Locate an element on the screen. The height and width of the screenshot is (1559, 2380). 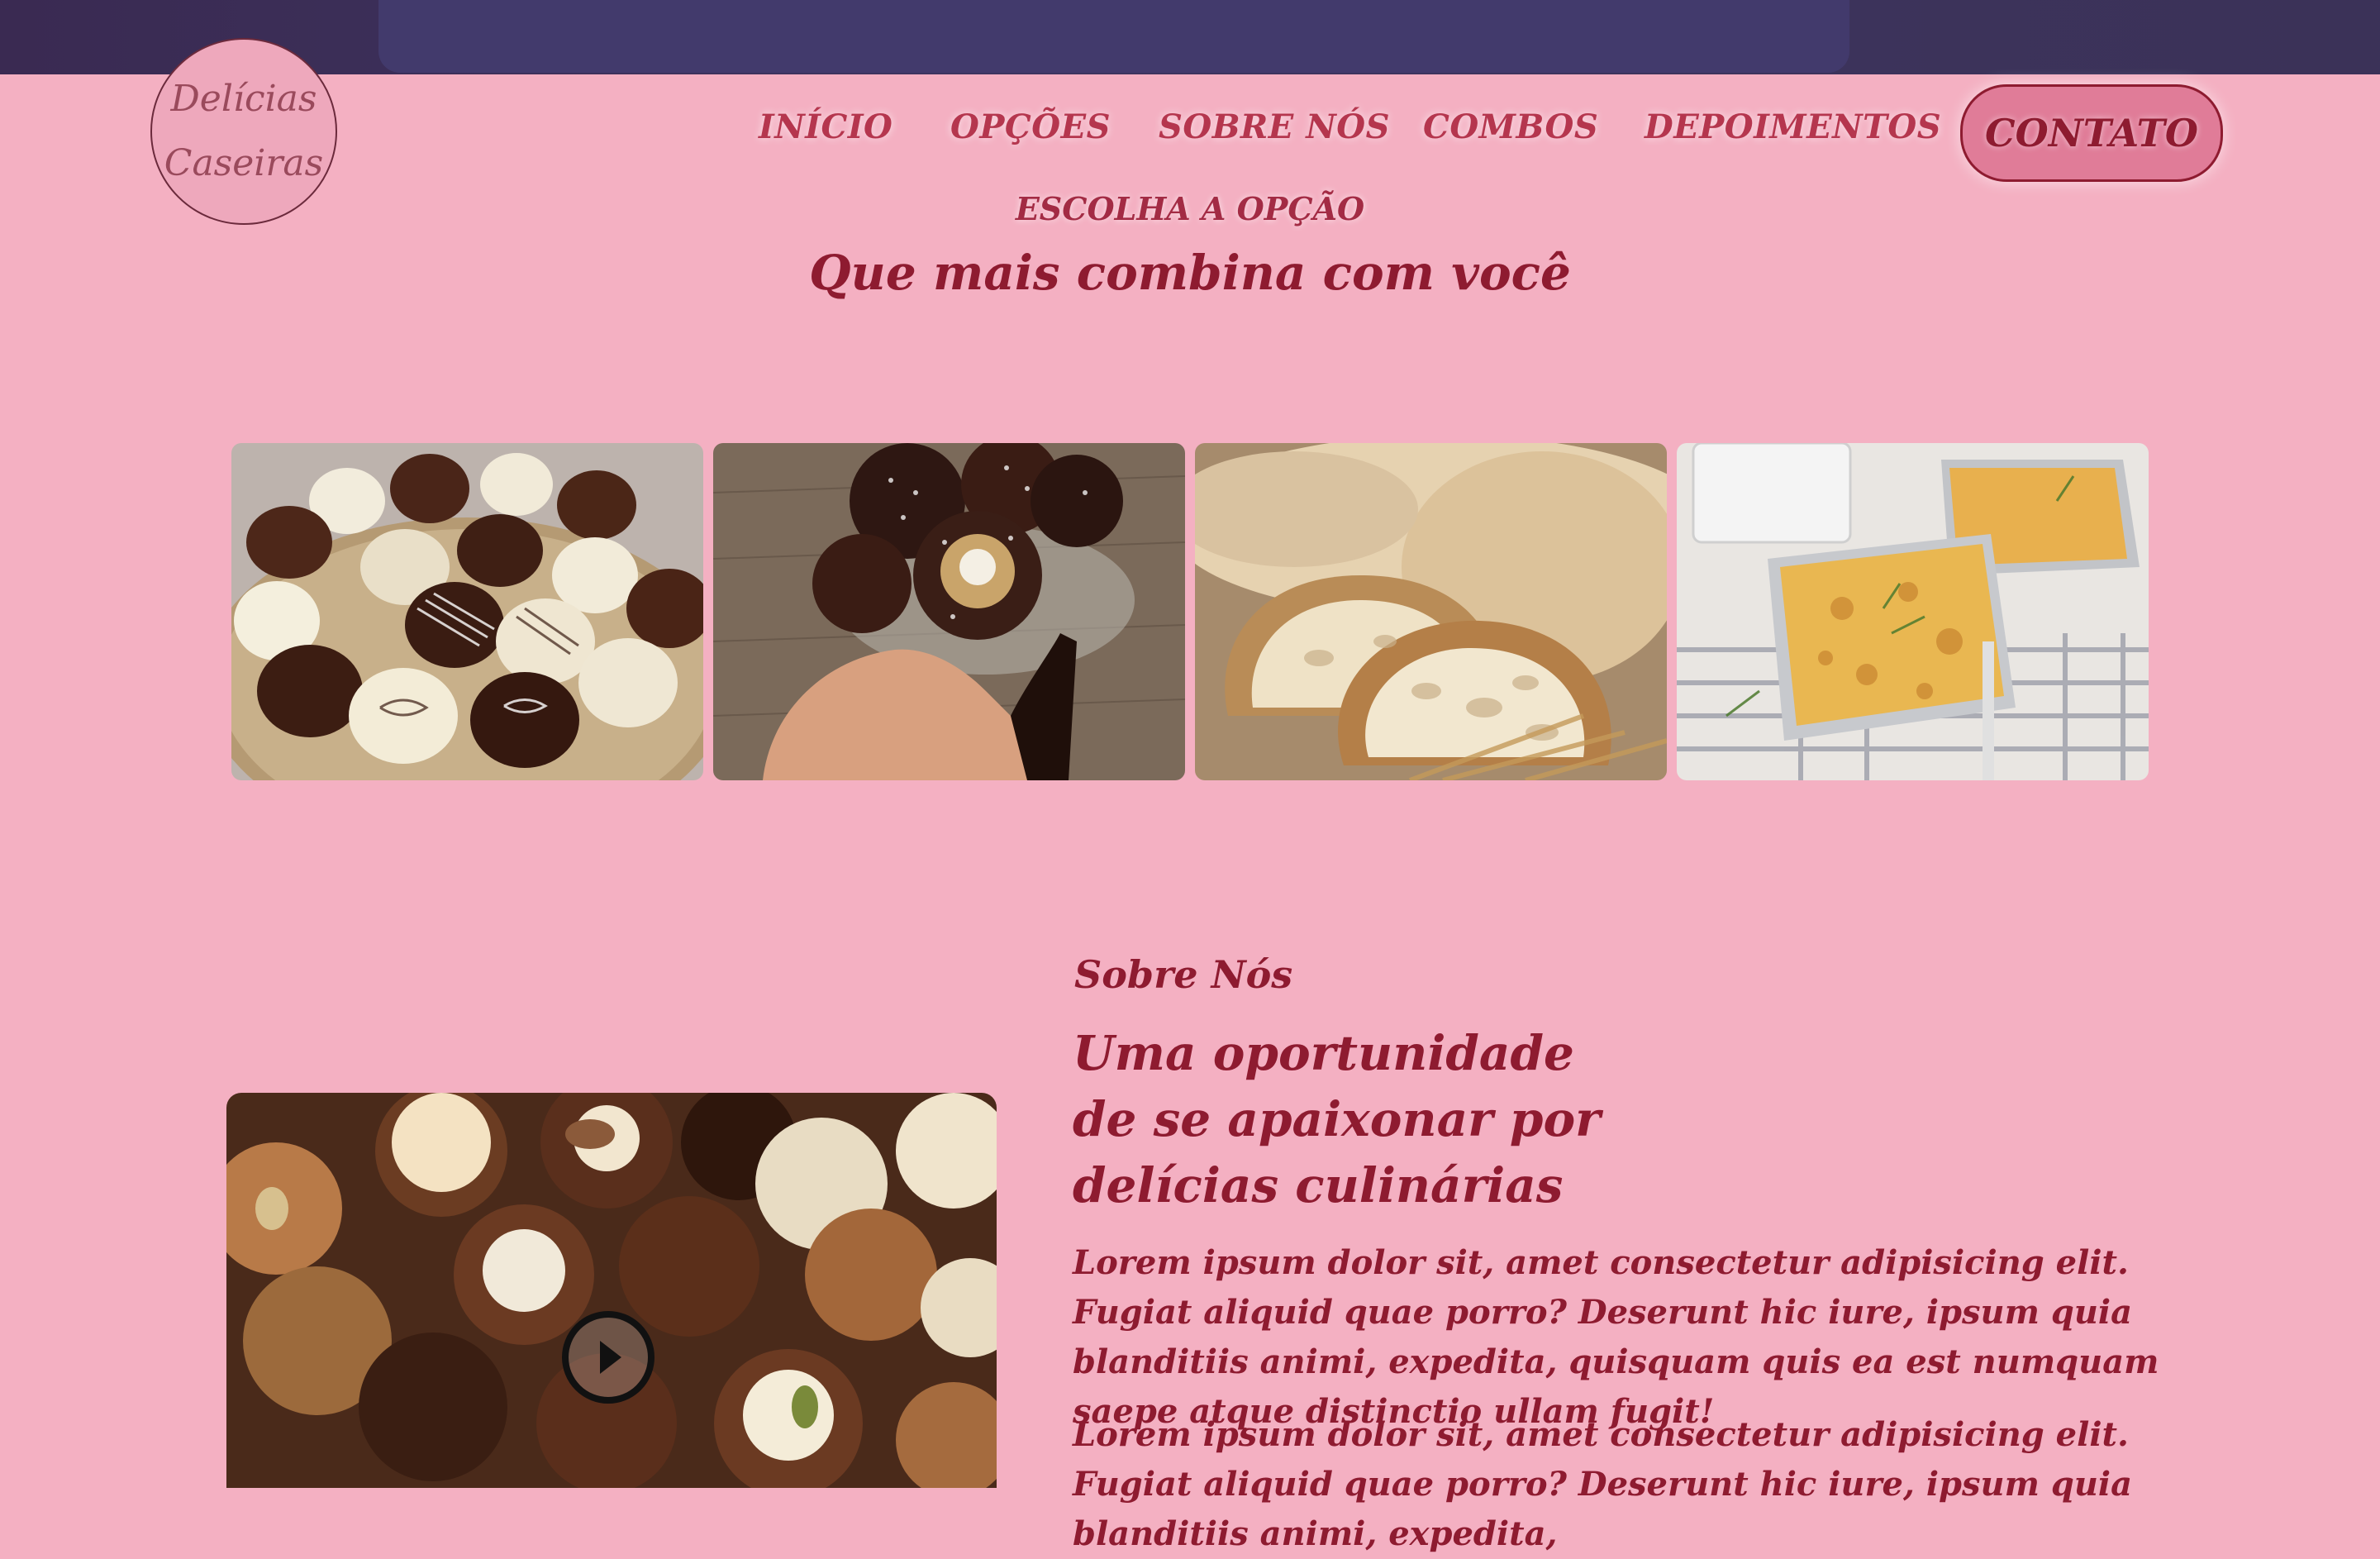
play-icon is located at coordinates (610, 1357).